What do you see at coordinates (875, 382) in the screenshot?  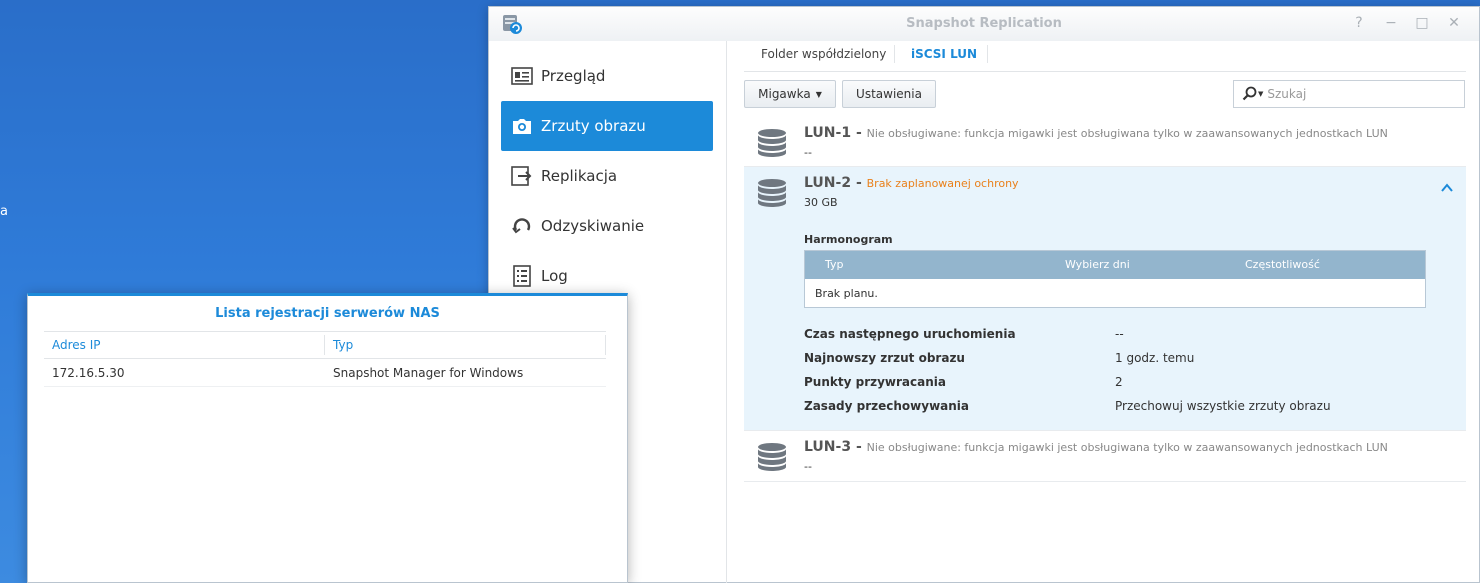 I see `prop-label: Punkty przywracania` at bounding box center [875, 382].